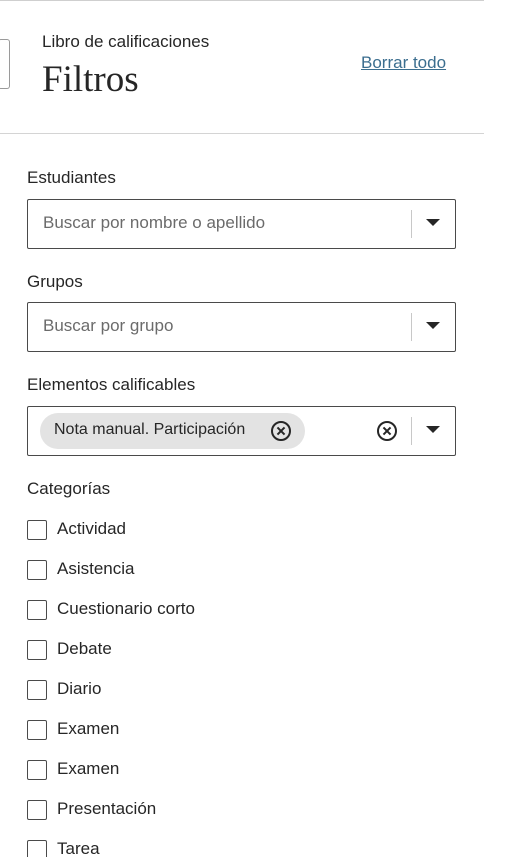 This screenshot has height=857, width=506. I want to click on checkbox-label: Tarea, so click(78, 848).